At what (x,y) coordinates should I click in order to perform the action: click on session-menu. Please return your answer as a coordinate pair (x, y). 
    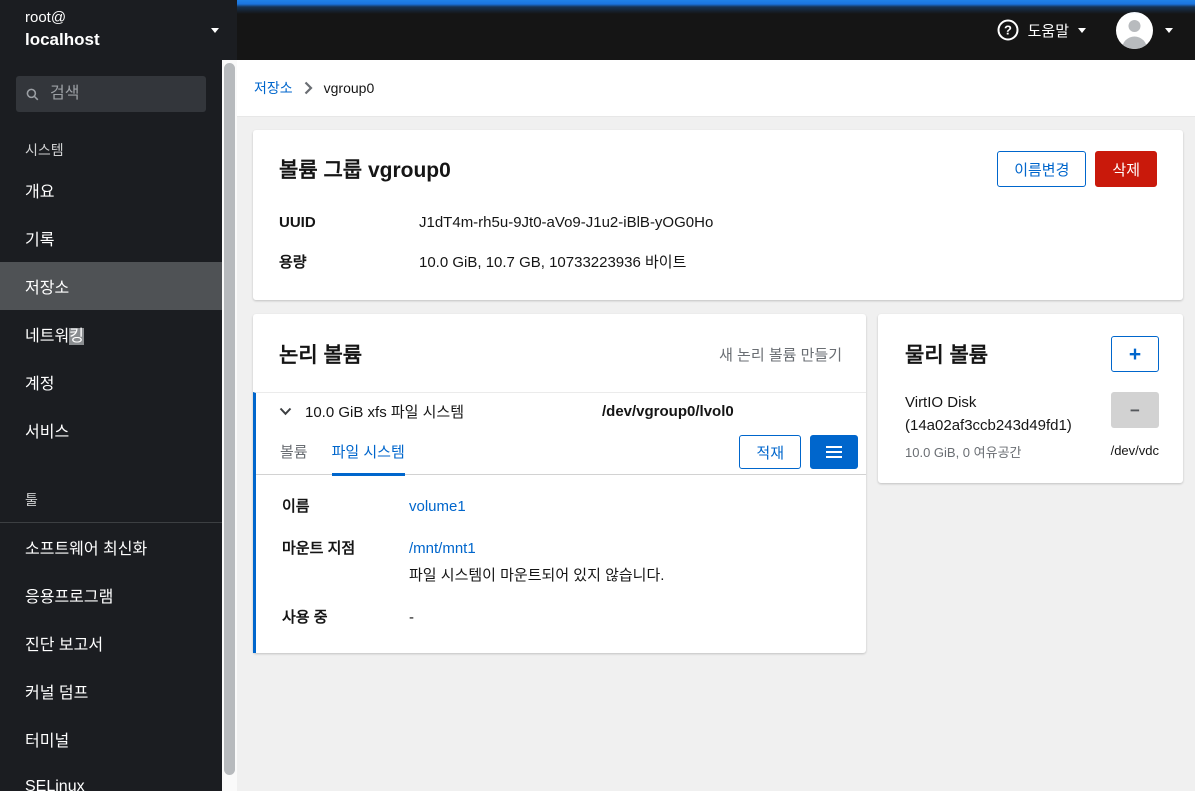
    Looking at the image, I should click on (1147, 30).